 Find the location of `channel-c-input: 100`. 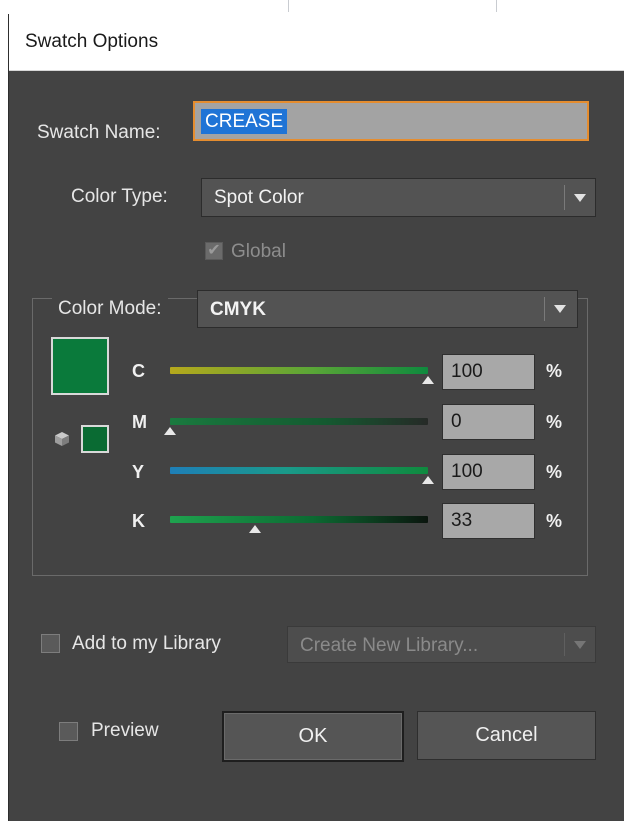

channel-c-input: 100 is located at coordinates (488, 372).